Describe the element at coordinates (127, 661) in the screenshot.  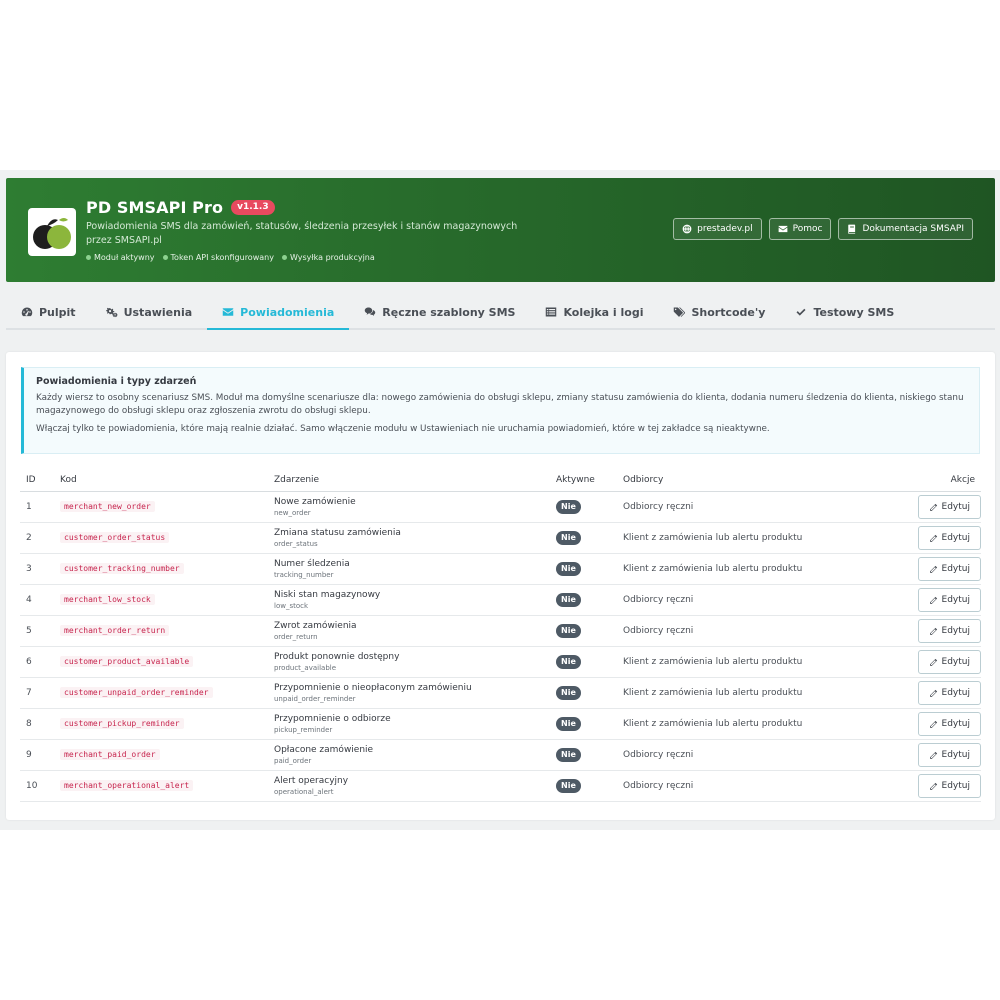
I see `row-code: customer_product_available` at that location.